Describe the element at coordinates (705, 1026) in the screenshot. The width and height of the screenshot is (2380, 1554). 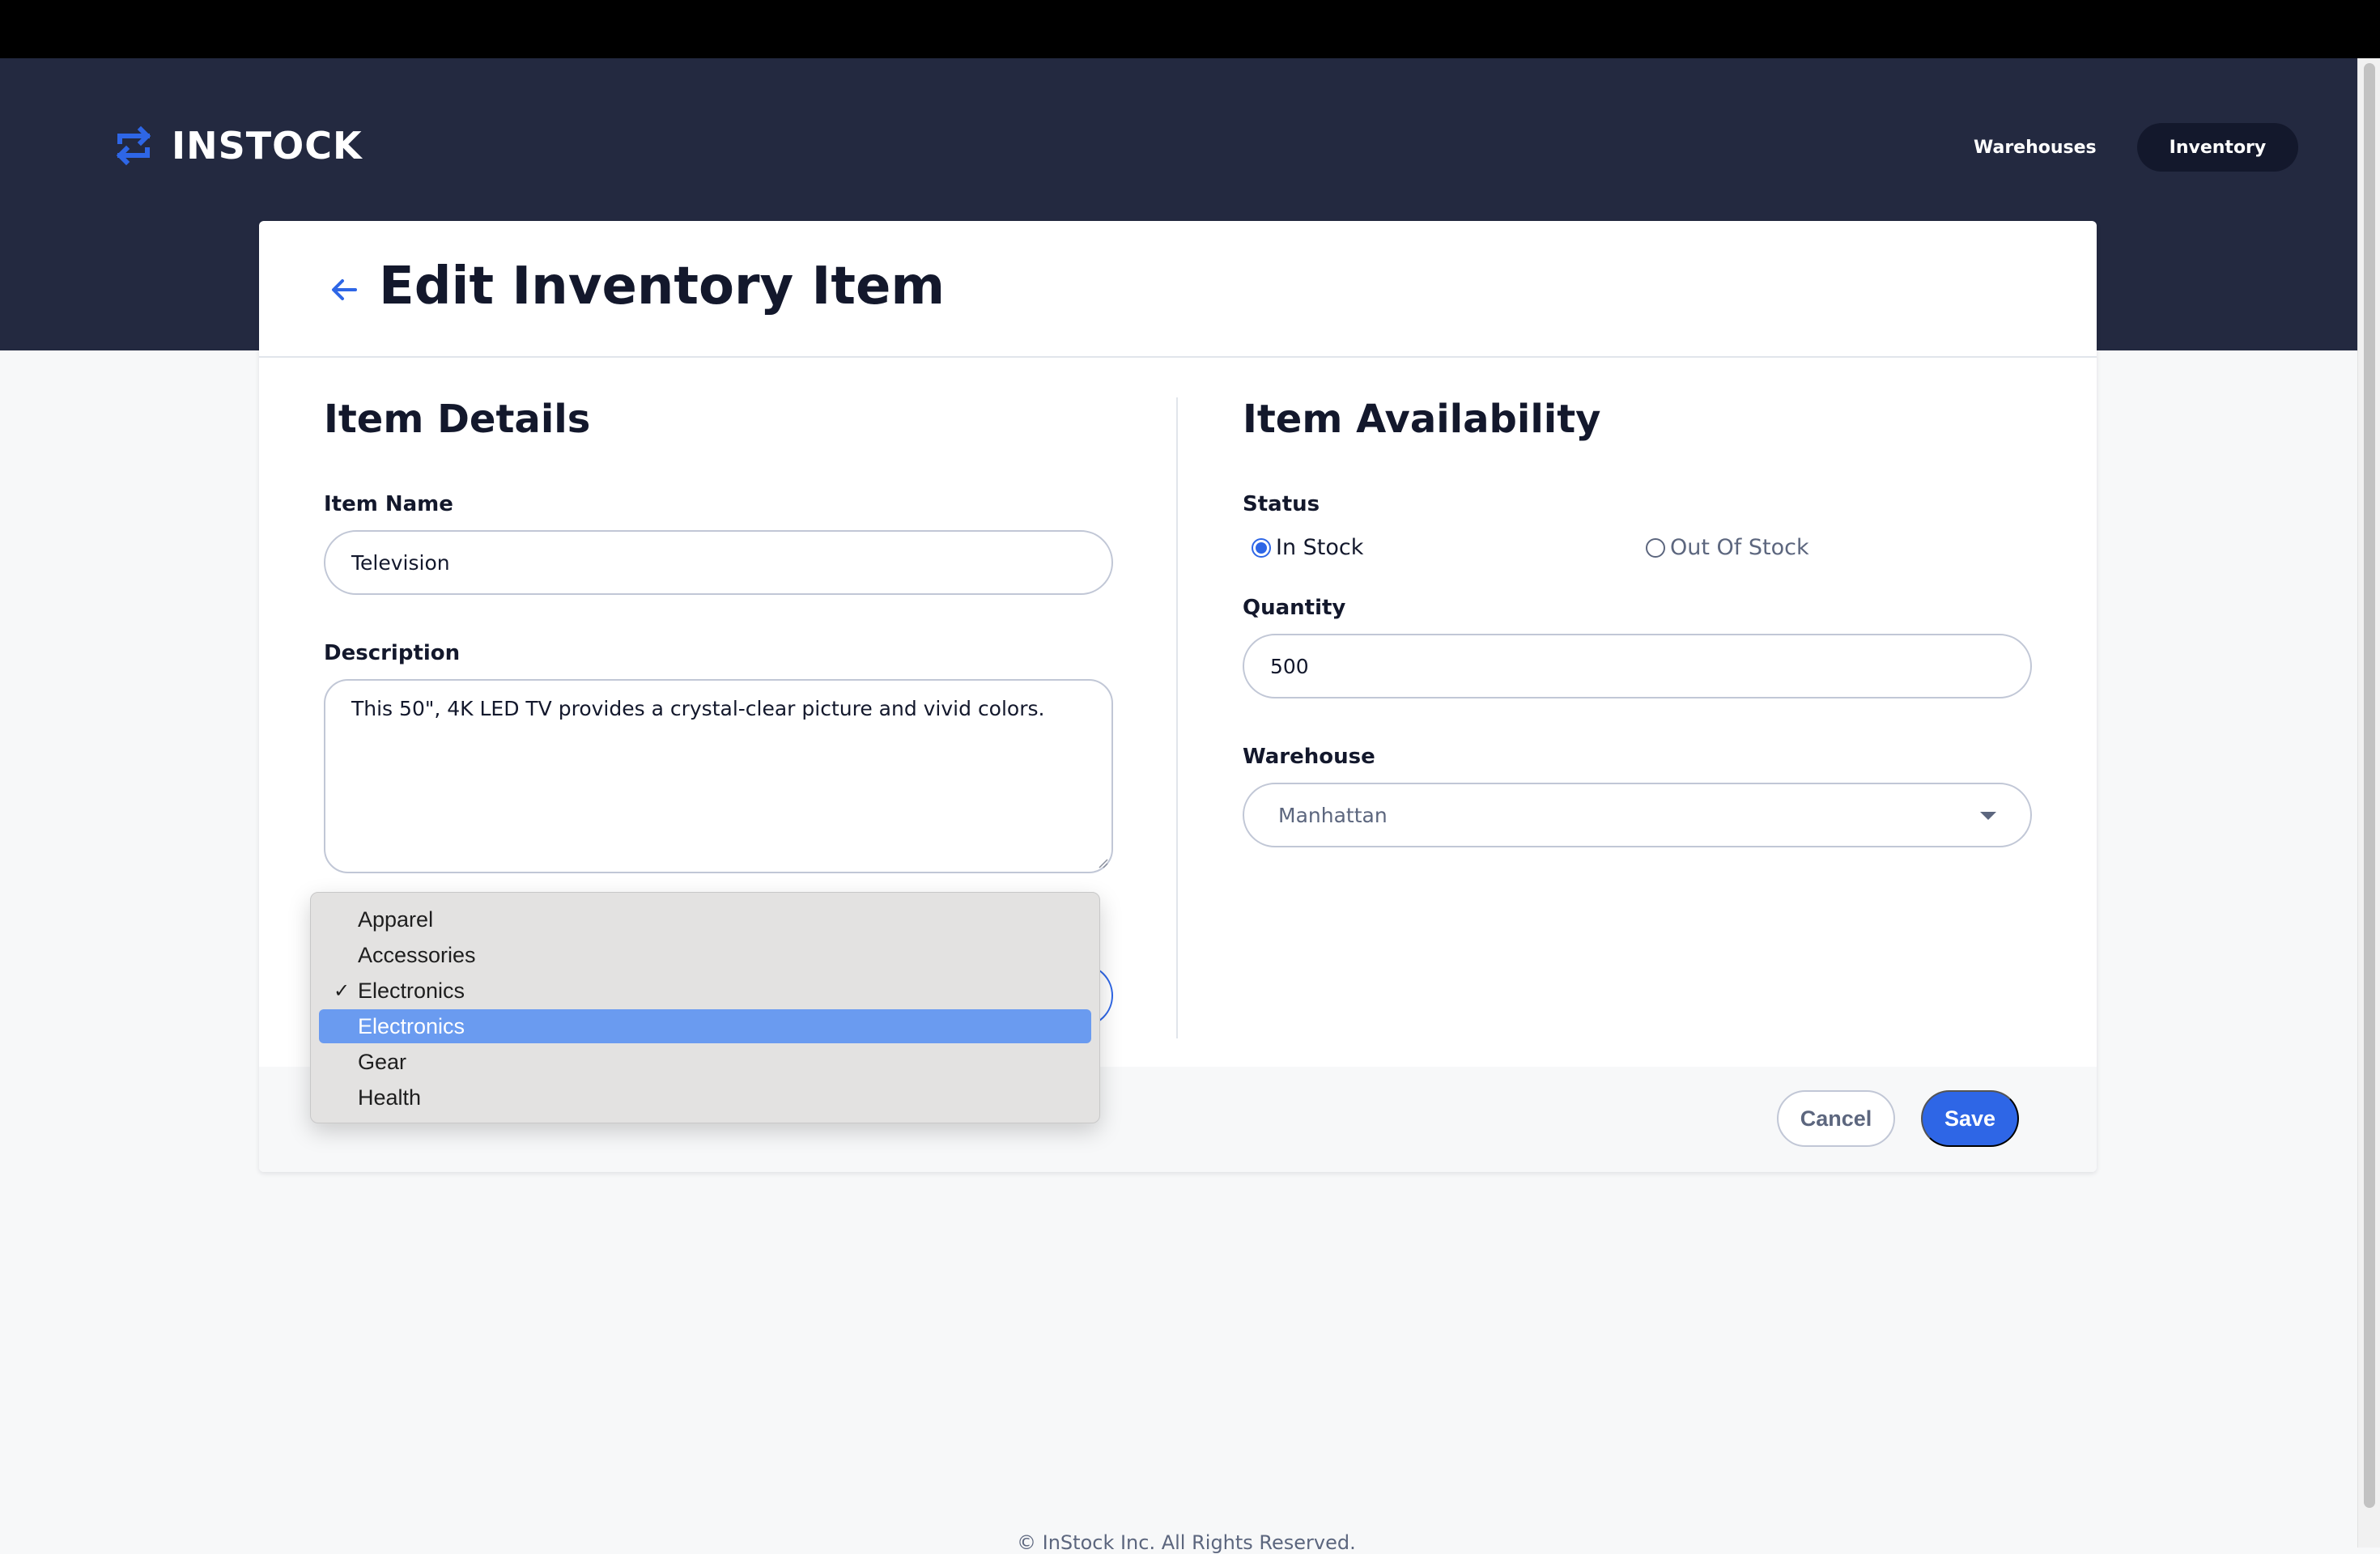
I see `category-option-electronics-highlighted: Electronics` at that location.